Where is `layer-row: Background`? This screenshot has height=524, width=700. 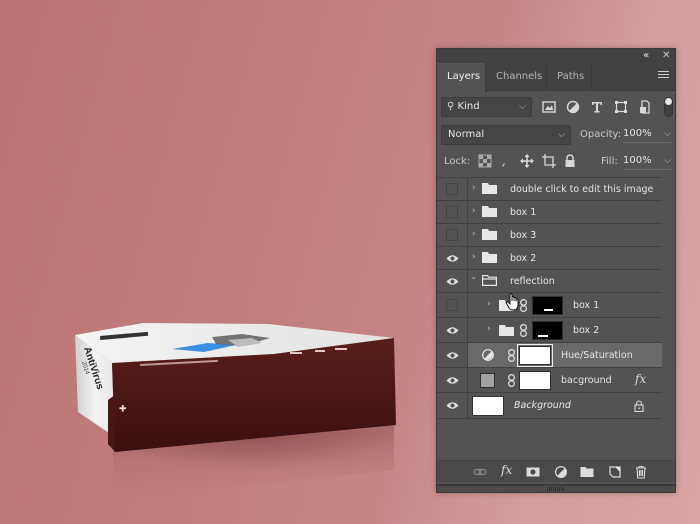
layer-row: Background is located at coordinates (549, 406).